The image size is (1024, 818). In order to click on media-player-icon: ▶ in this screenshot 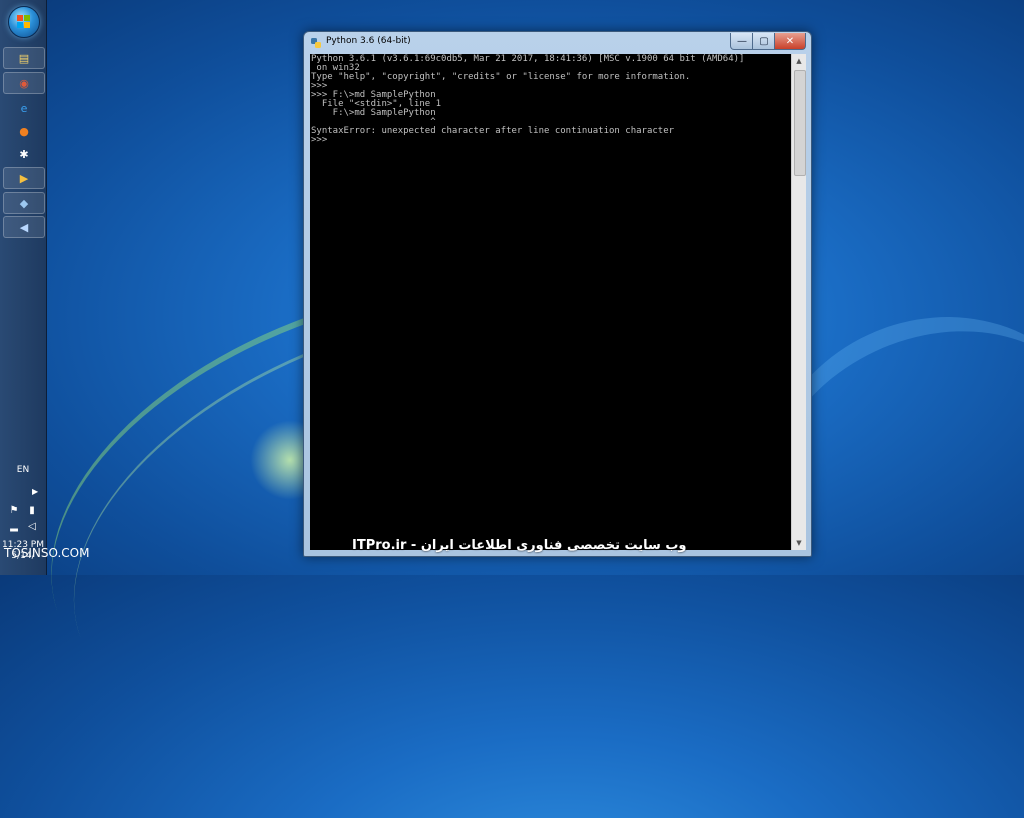, I will do `click(24, 178)`.